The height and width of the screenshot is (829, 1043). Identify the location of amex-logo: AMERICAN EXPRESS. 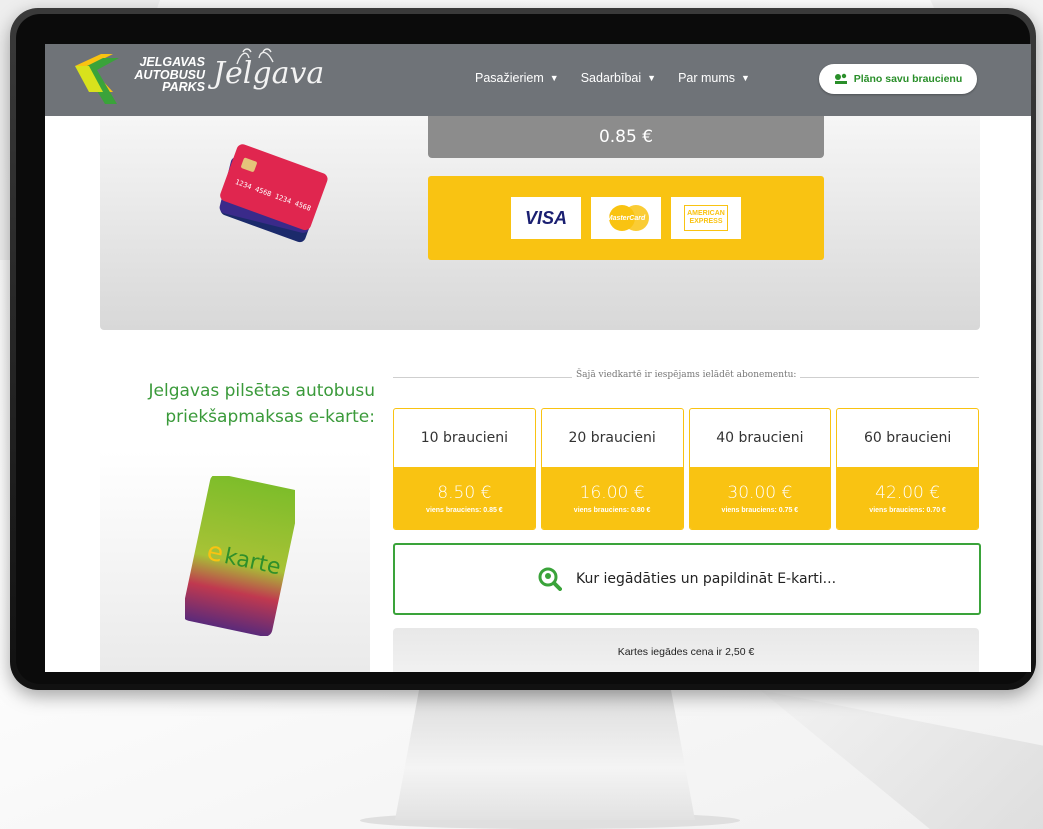
(706, 218).